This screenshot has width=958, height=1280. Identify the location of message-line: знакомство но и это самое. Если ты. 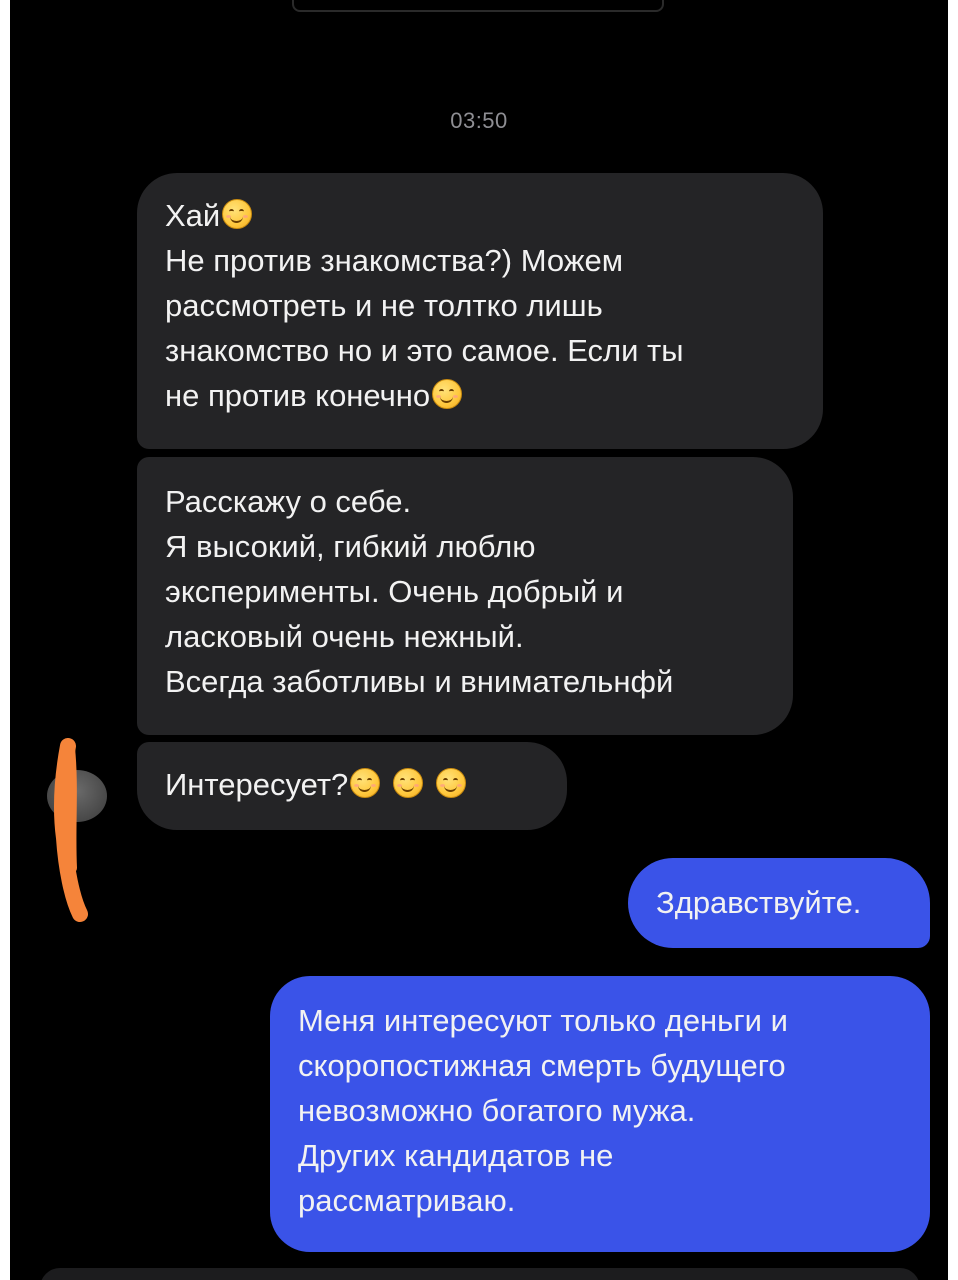
(424, 350).